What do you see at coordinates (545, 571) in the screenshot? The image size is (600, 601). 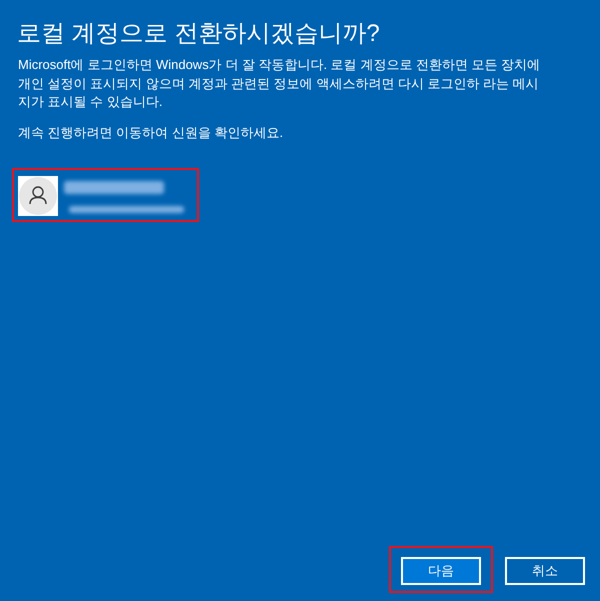 I see `cancel-button: 취소` at bounding box center [545, 571].